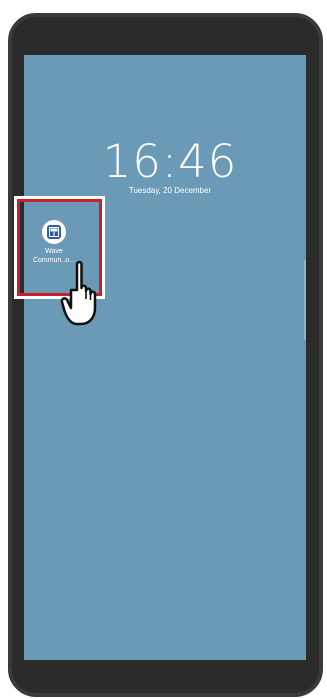 This screenshot has height=699, width=327. Describe the element at coordinates (78, 293) in the screenshot. I see `hand-pointer-icon` at that location.